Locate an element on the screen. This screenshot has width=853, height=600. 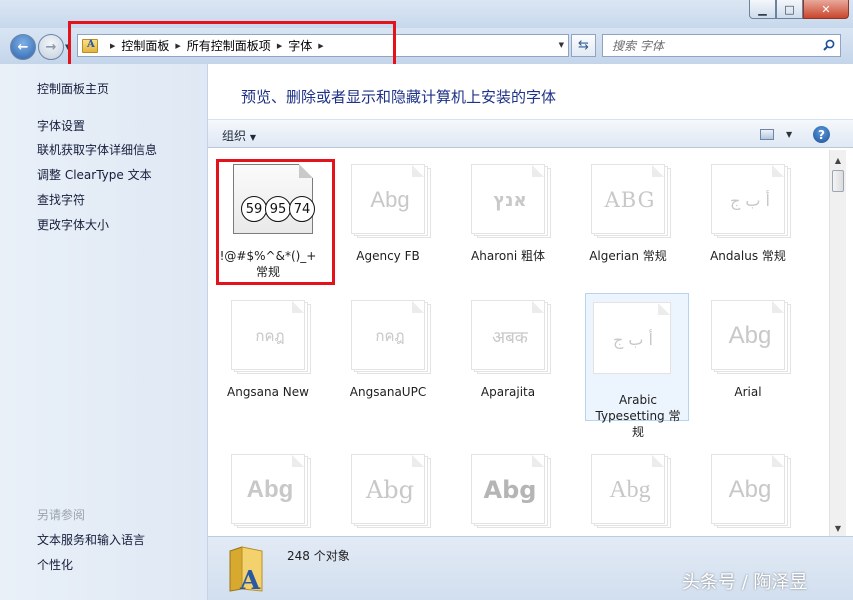
font-name: Agency FB is located at coordinates (388, 256).